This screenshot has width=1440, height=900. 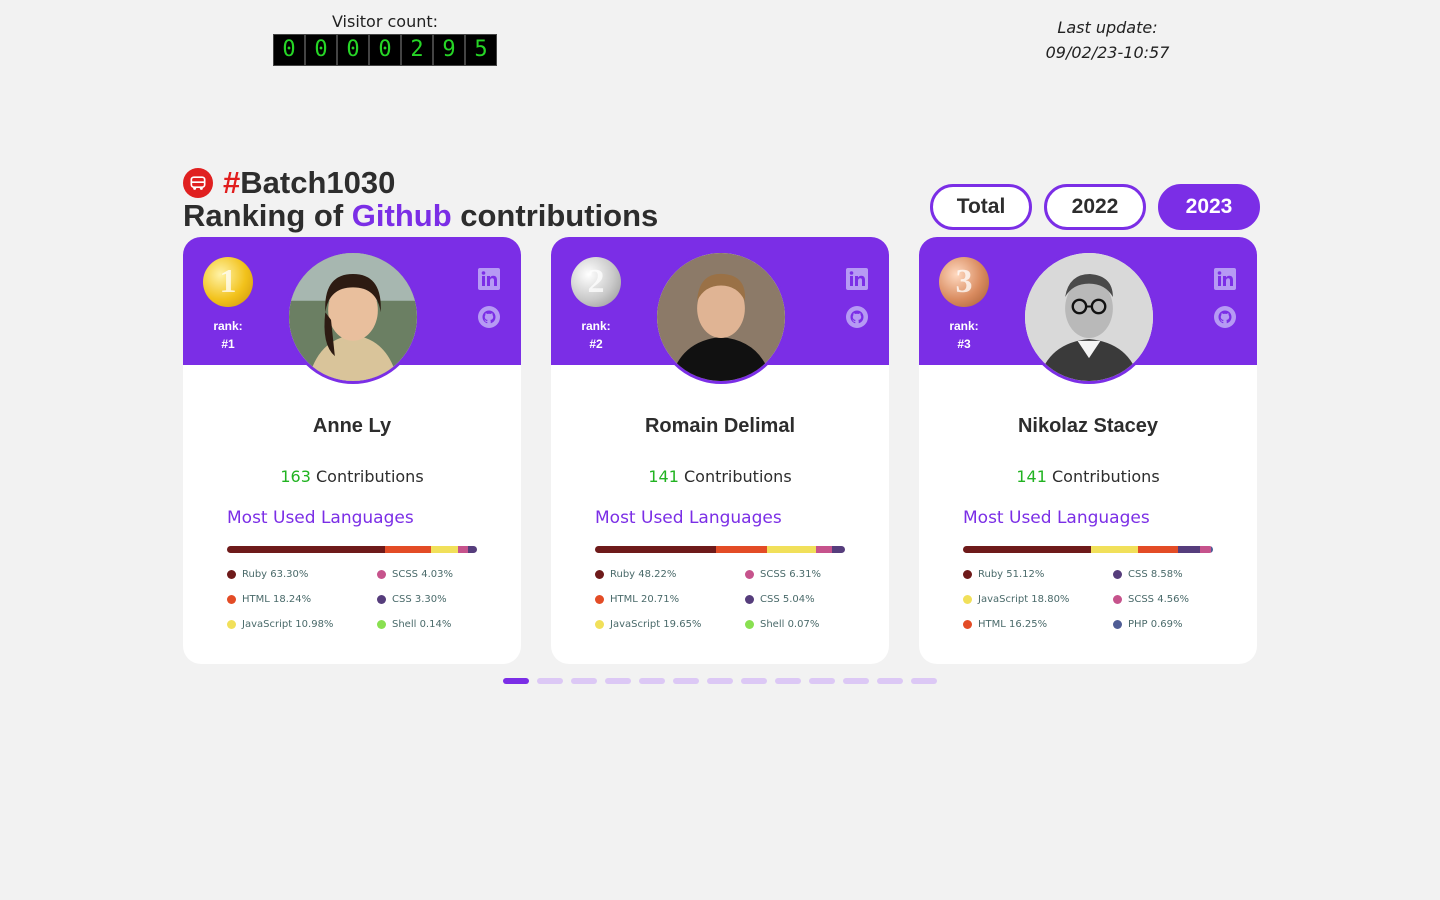 I want to click on tab-2023: 2023, so click(x=1209, y=207).